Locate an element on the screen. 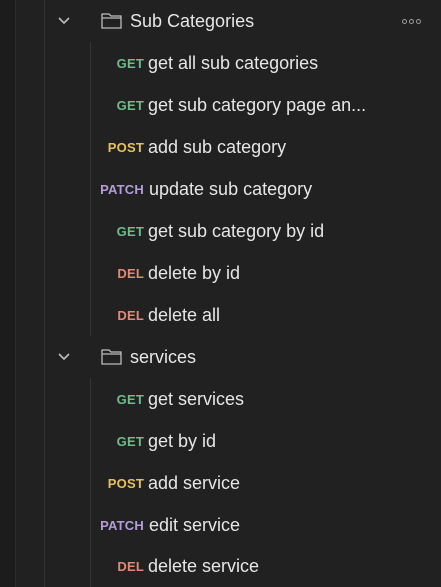 This screenshot has height=587, width=441. request-name: add sub category is located at coordinates (217, 146).